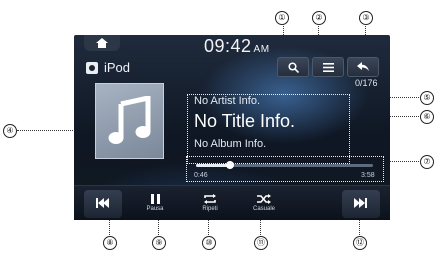  I want to click on callout-12: ⑫, so click(360, 243).